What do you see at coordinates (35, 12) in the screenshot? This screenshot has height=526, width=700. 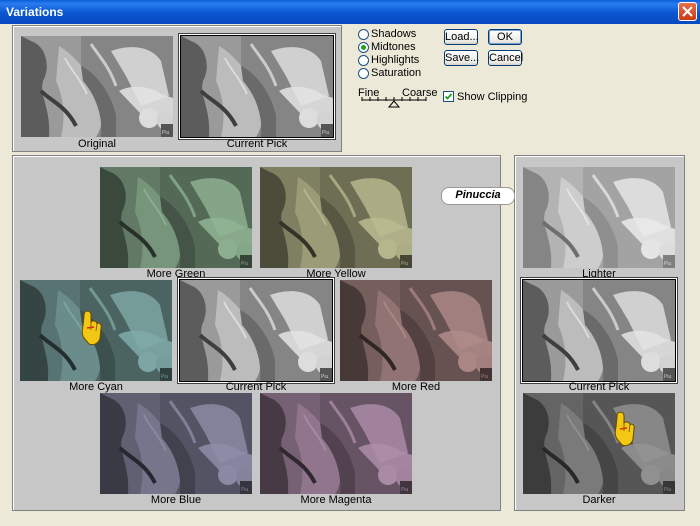 I see `window-title: Variations` at bounding box center [35, 12].